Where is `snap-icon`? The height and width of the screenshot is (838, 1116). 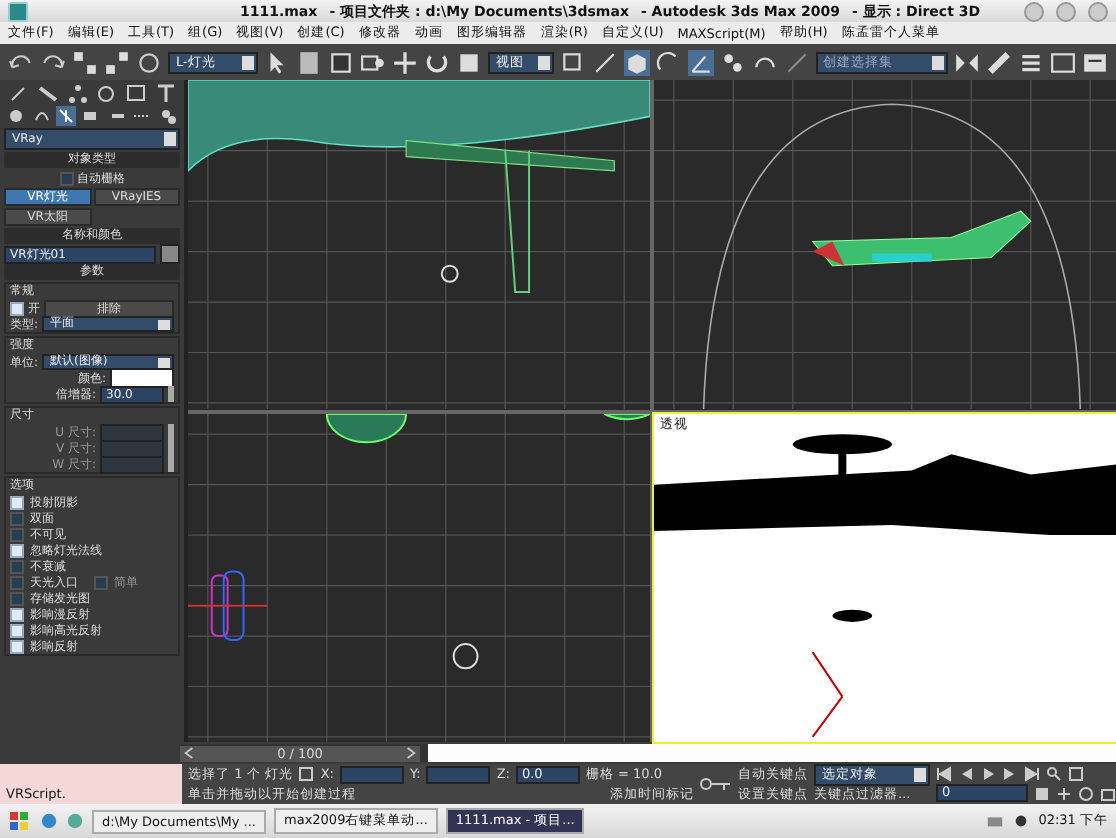
snap-icon is located at coordinates (668, 62).